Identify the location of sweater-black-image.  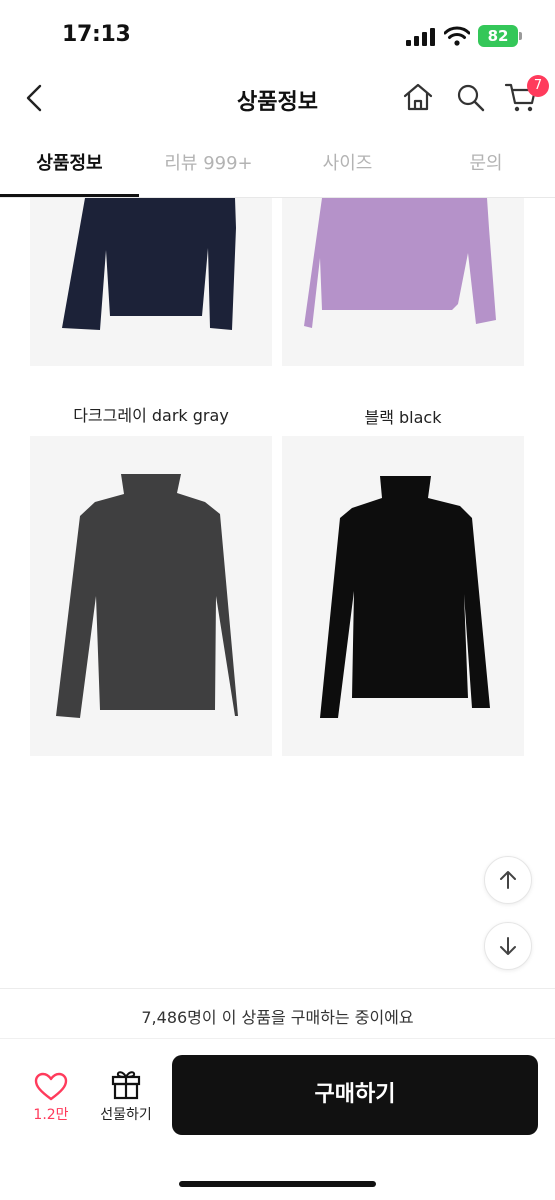
(405, 597).